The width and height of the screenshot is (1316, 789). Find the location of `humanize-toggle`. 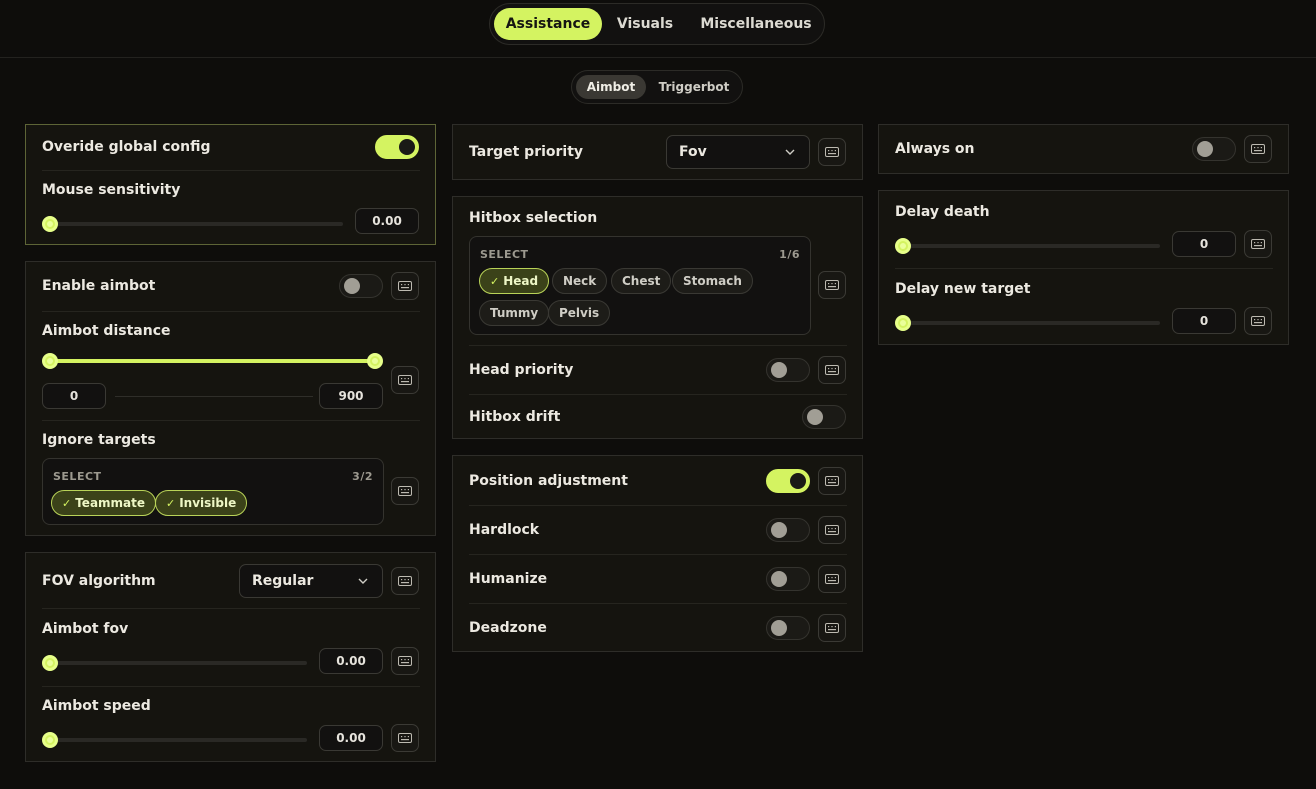

humanize-toggle is located at coordinates (788, 579).